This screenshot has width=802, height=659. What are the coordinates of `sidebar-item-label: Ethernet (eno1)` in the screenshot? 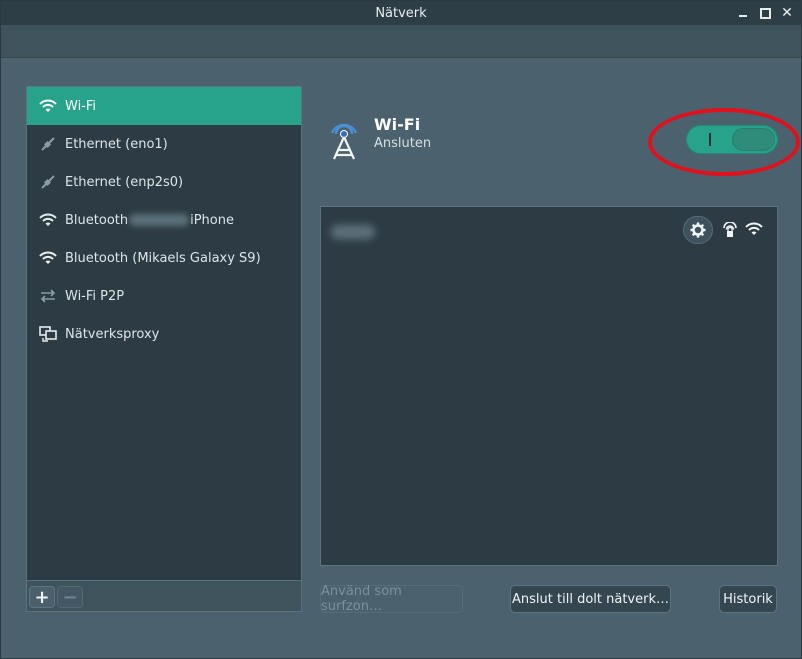 It's located at (116, 144).